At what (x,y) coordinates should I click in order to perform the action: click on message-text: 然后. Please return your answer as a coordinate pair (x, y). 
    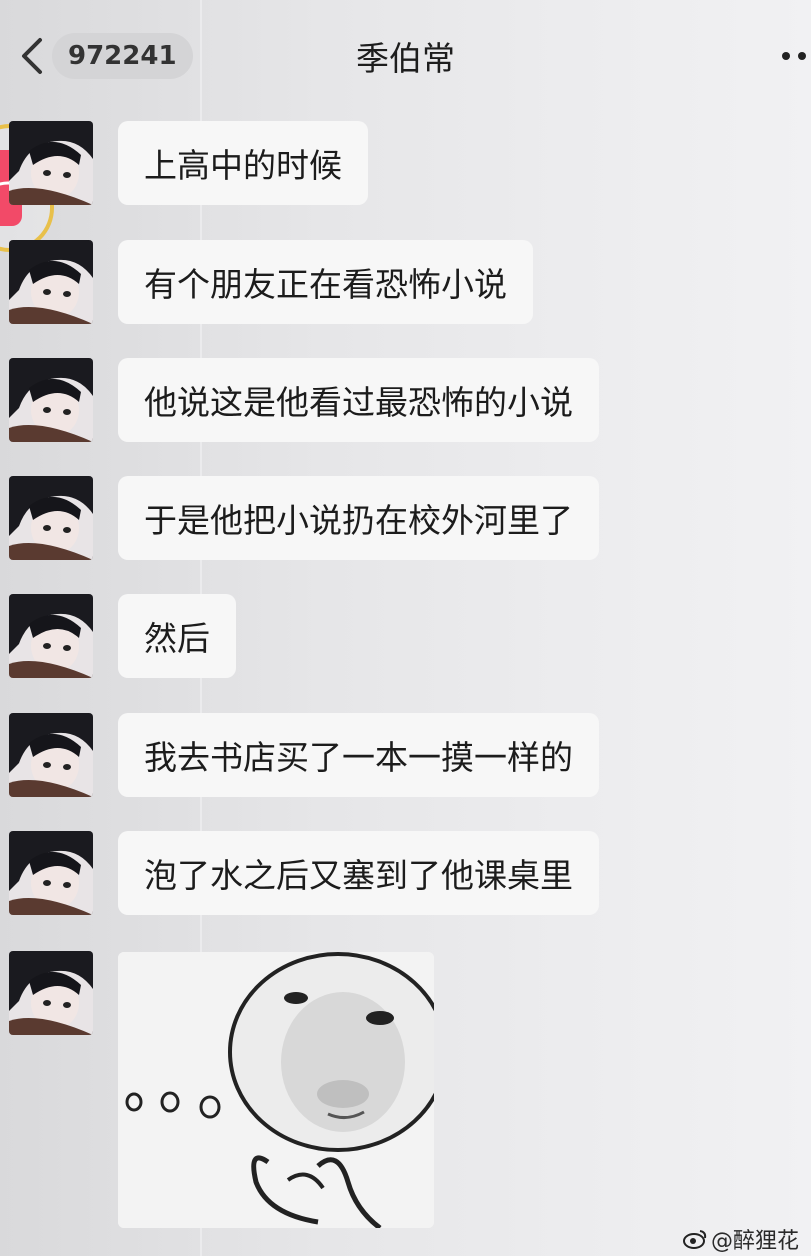
    Looking at the image, I should click on (177, 638).